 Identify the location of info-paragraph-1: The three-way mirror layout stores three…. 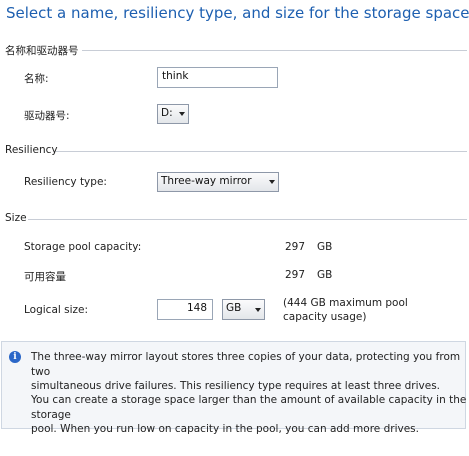
(250, 372).